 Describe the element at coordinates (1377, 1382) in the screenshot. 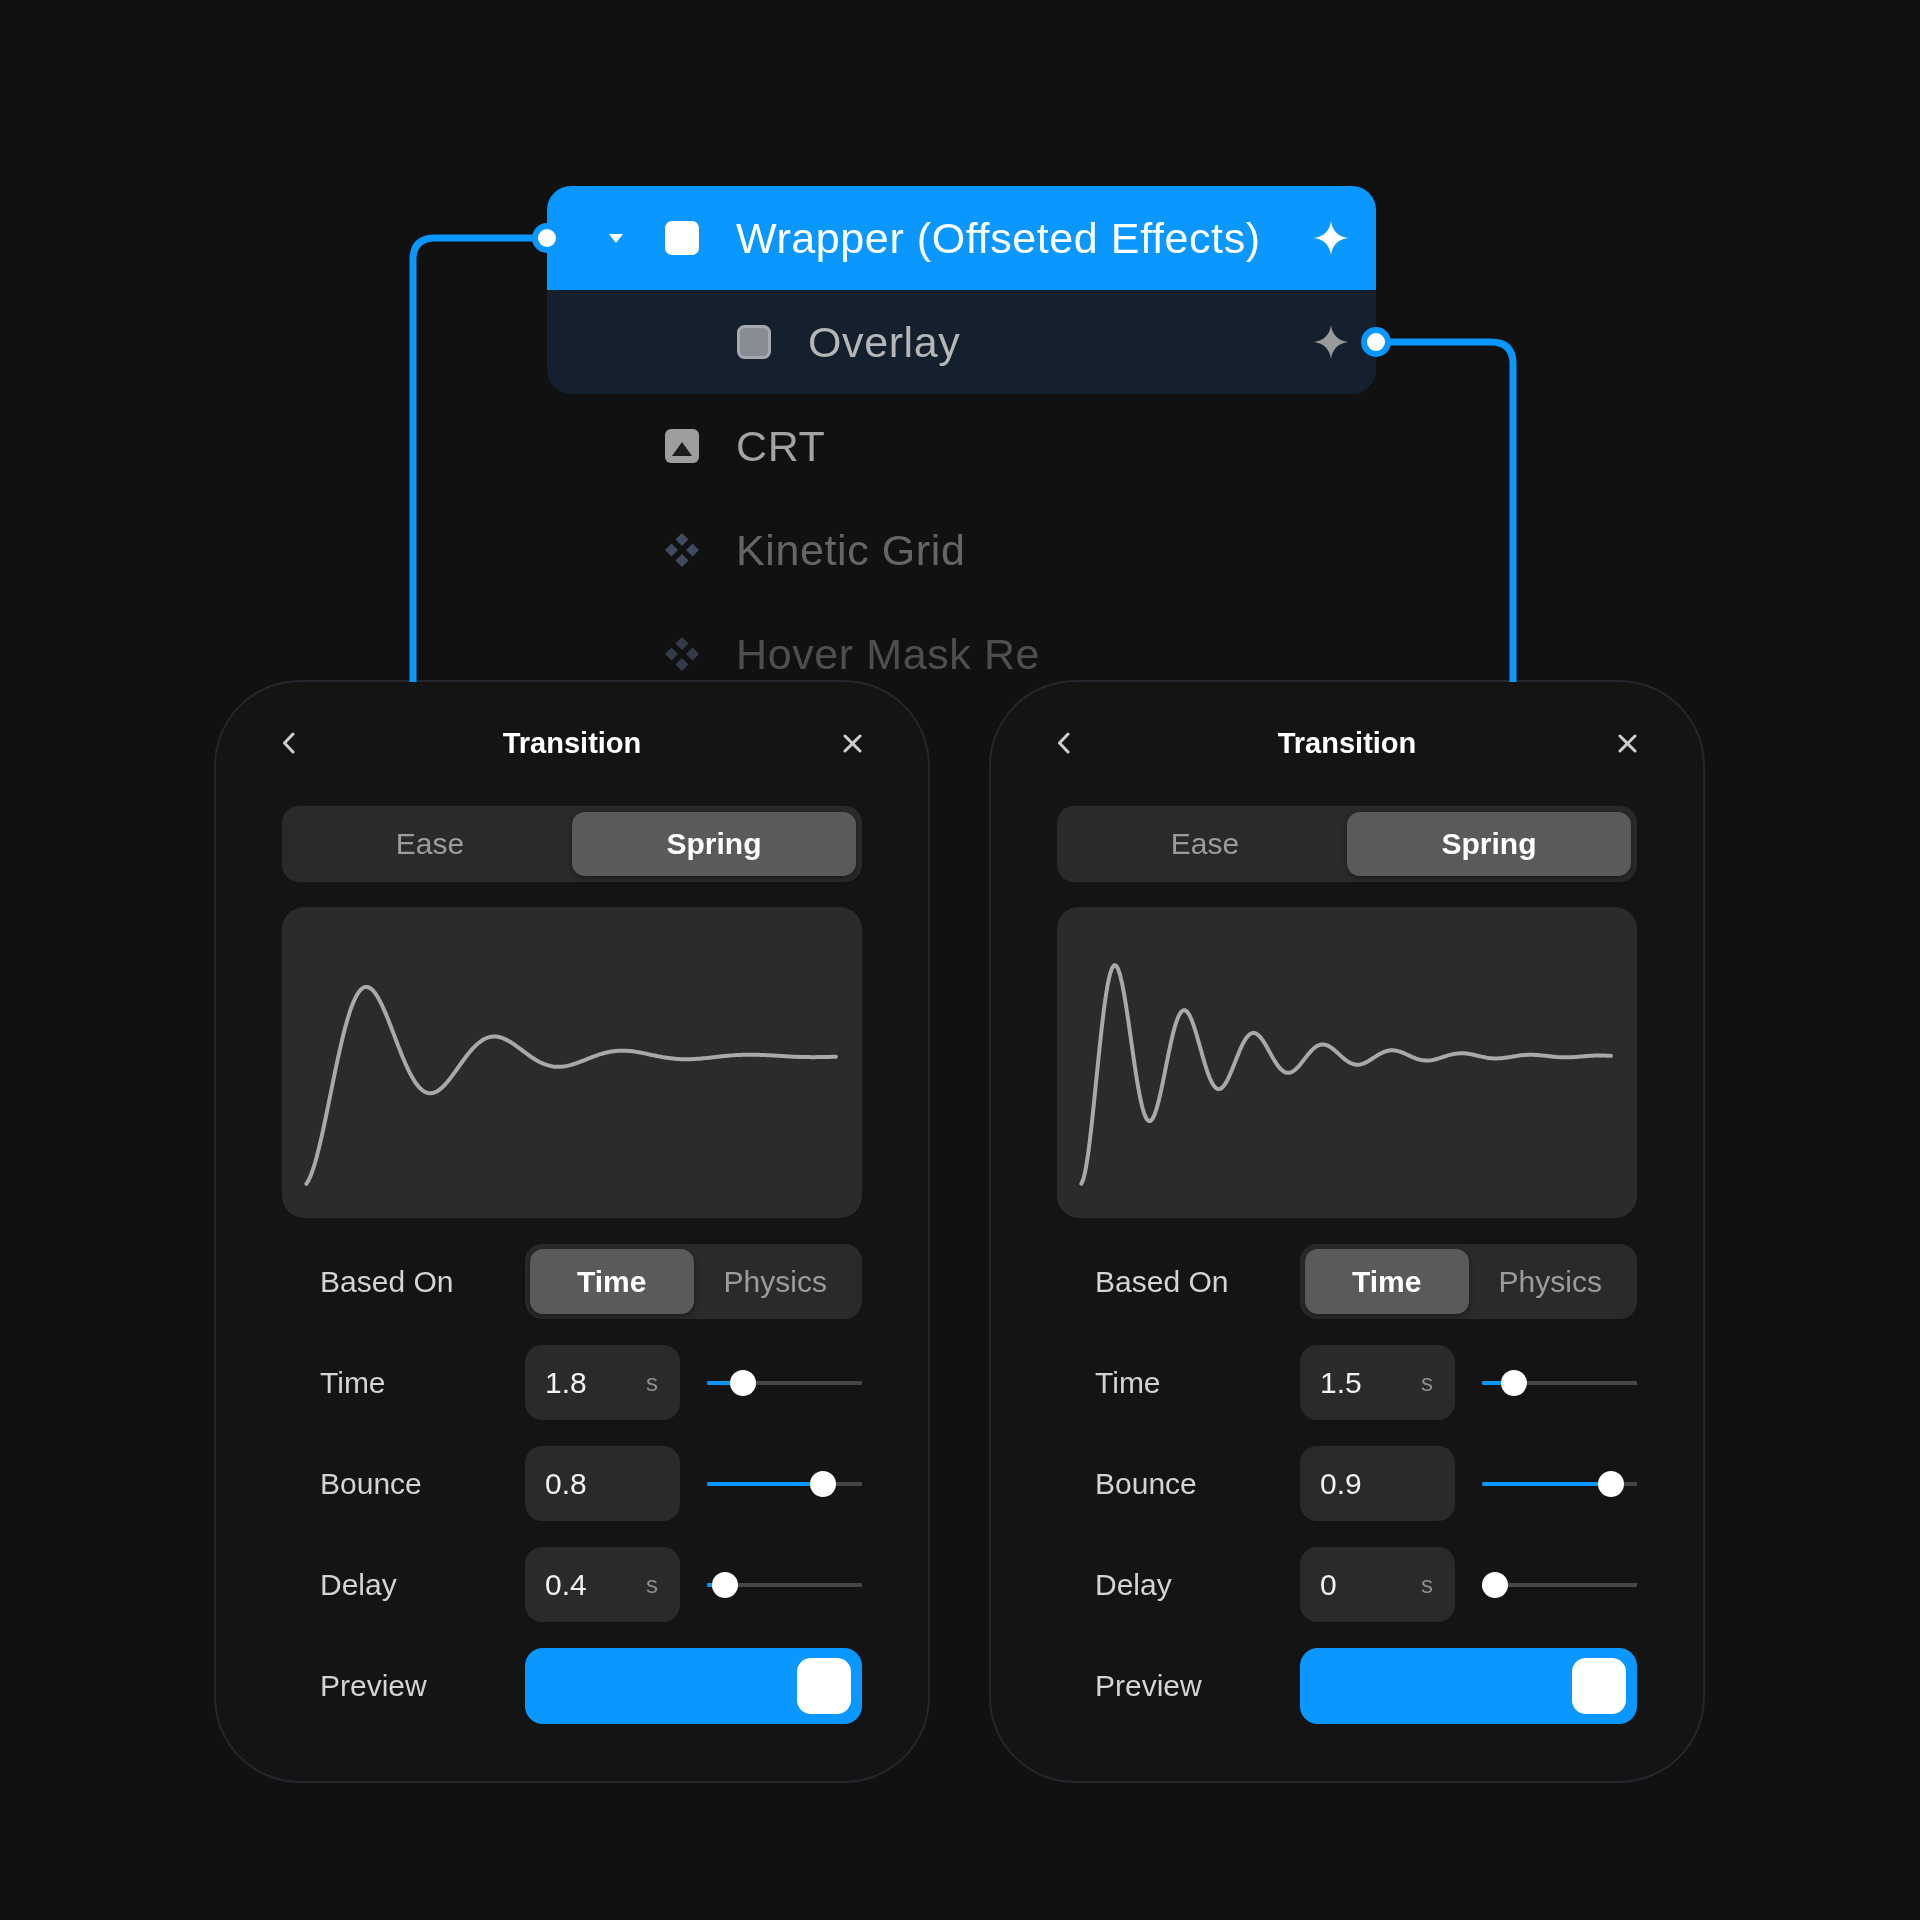

I see `number-field: 1.5 s` at that location.